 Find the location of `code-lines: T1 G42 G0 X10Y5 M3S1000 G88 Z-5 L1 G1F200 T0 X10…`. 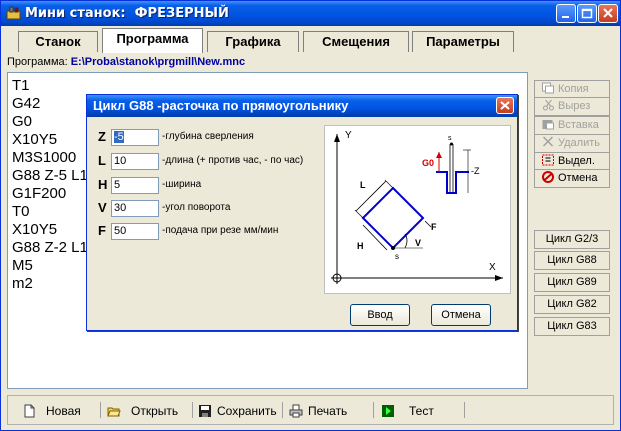

code-lines: T1 G42 G0 X10Y5 M3S1000 G88 Z-5 L1 G1F200 T0 X10… is located at coordinates (50, 185).